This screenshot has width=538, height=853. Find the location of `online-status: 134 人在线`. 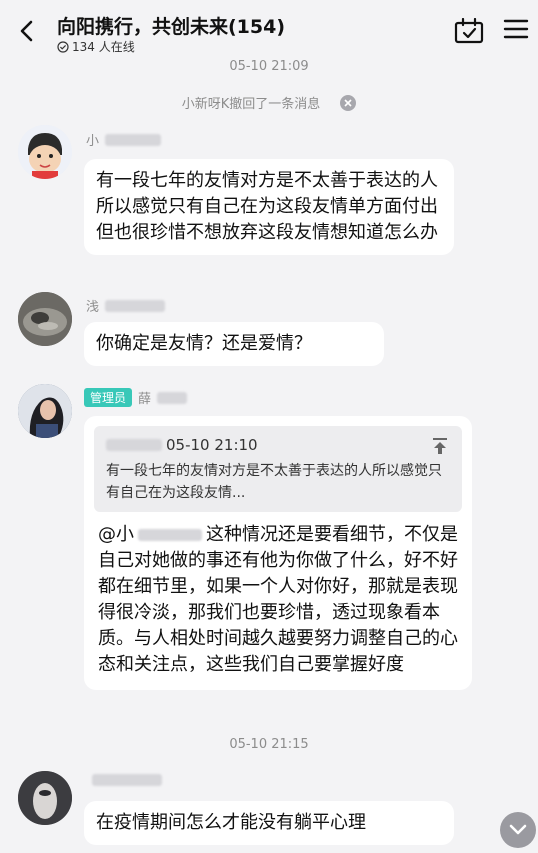

online-status: 134 人在线 is located at coordinates (96, 46).